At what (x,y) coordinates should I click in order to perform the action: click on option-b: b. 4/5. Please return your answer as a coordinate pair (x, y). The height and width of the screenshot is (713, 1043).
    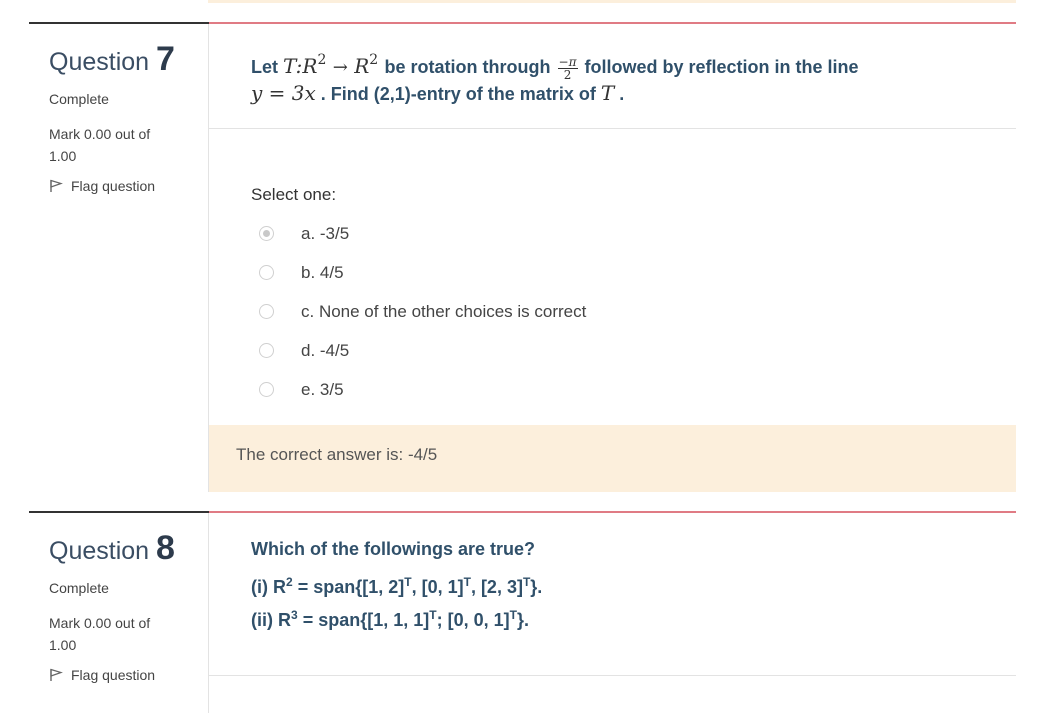
    Looking at the image, I should click on (601, 272).